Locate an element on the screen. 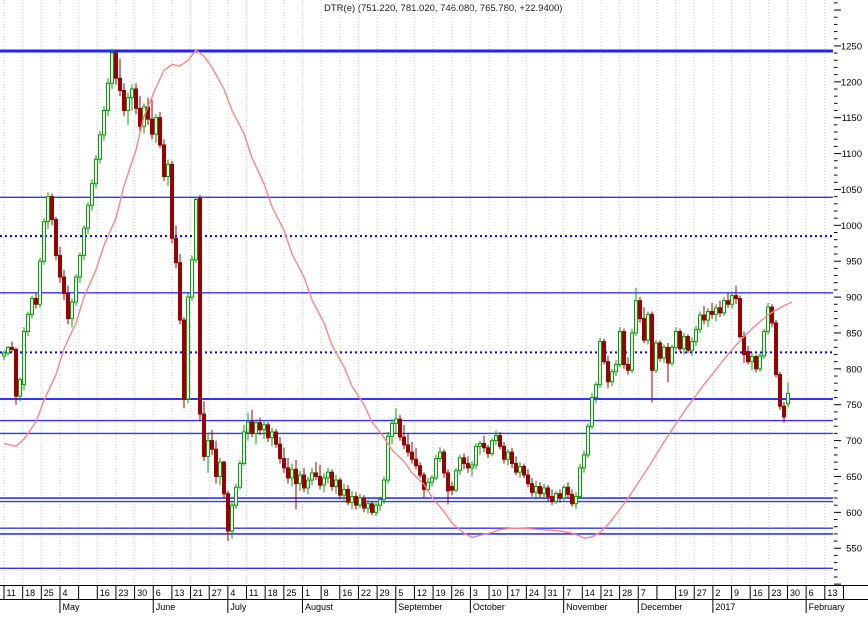 Image resolution: width=868 pixels, height=618 pixels. y-axis-label: 900 is located at coordinates (854, 298).